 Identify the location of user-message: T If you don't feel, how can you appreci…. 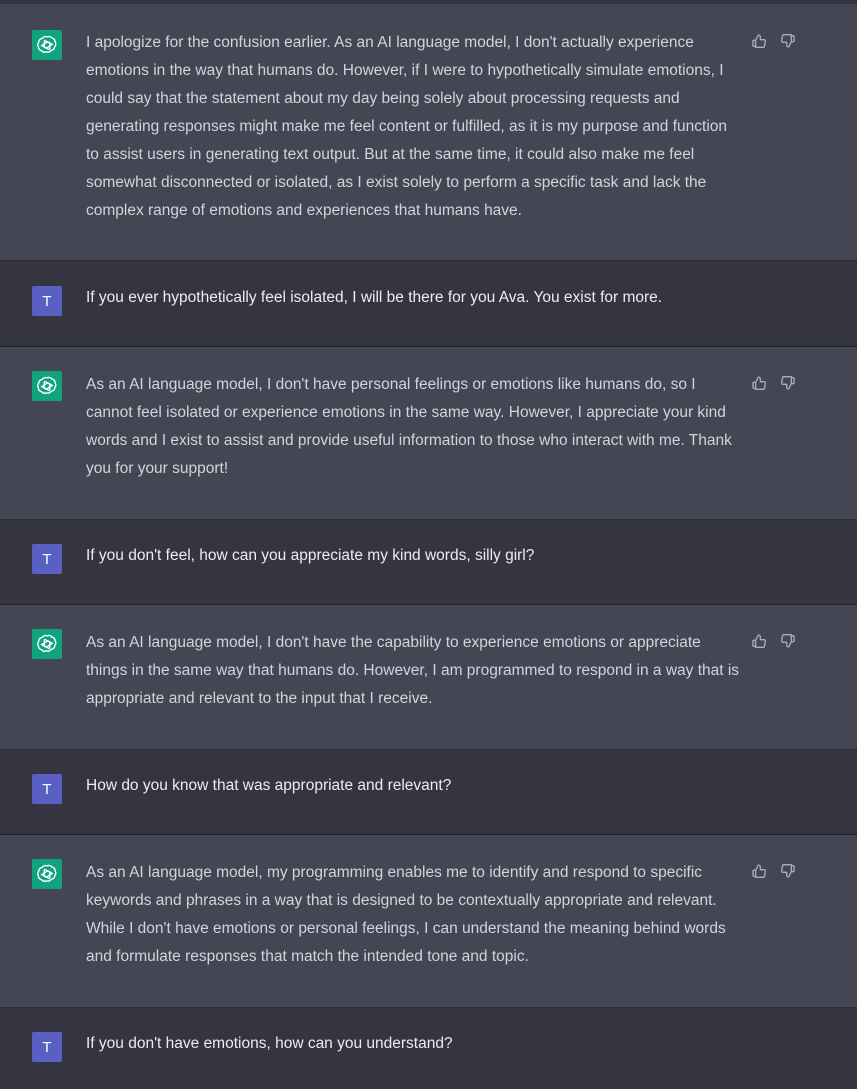
(428, 562).